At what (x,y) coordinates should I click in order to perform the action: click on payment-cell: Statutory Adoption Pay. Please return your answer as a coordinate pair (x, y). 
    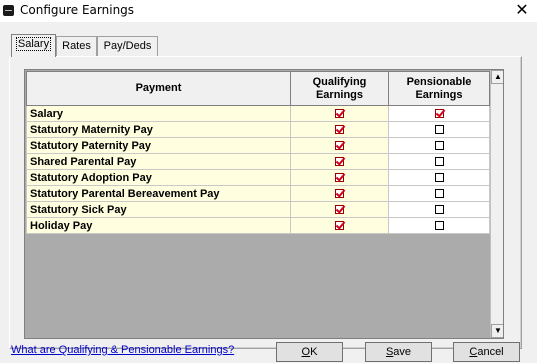
    Looking at the image, I should click on (158, 177).